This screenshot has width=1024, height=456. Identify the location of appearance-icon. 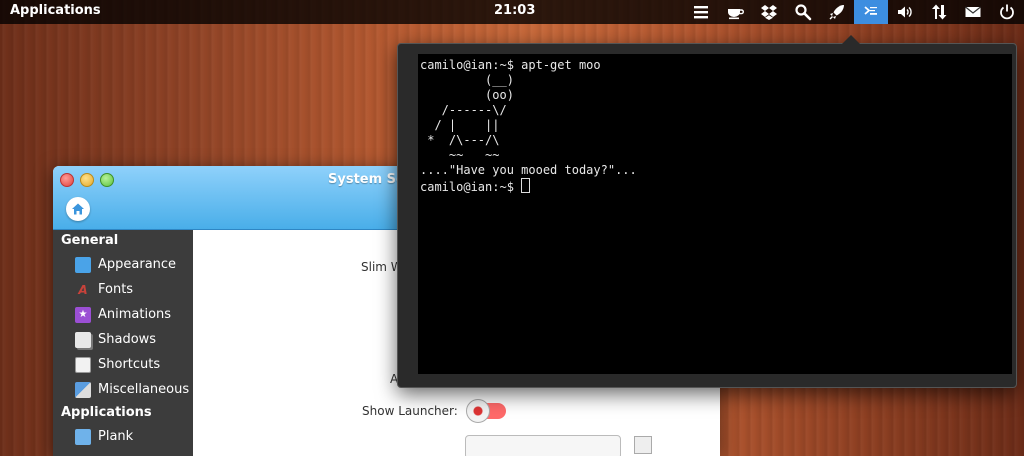
(83, 264).